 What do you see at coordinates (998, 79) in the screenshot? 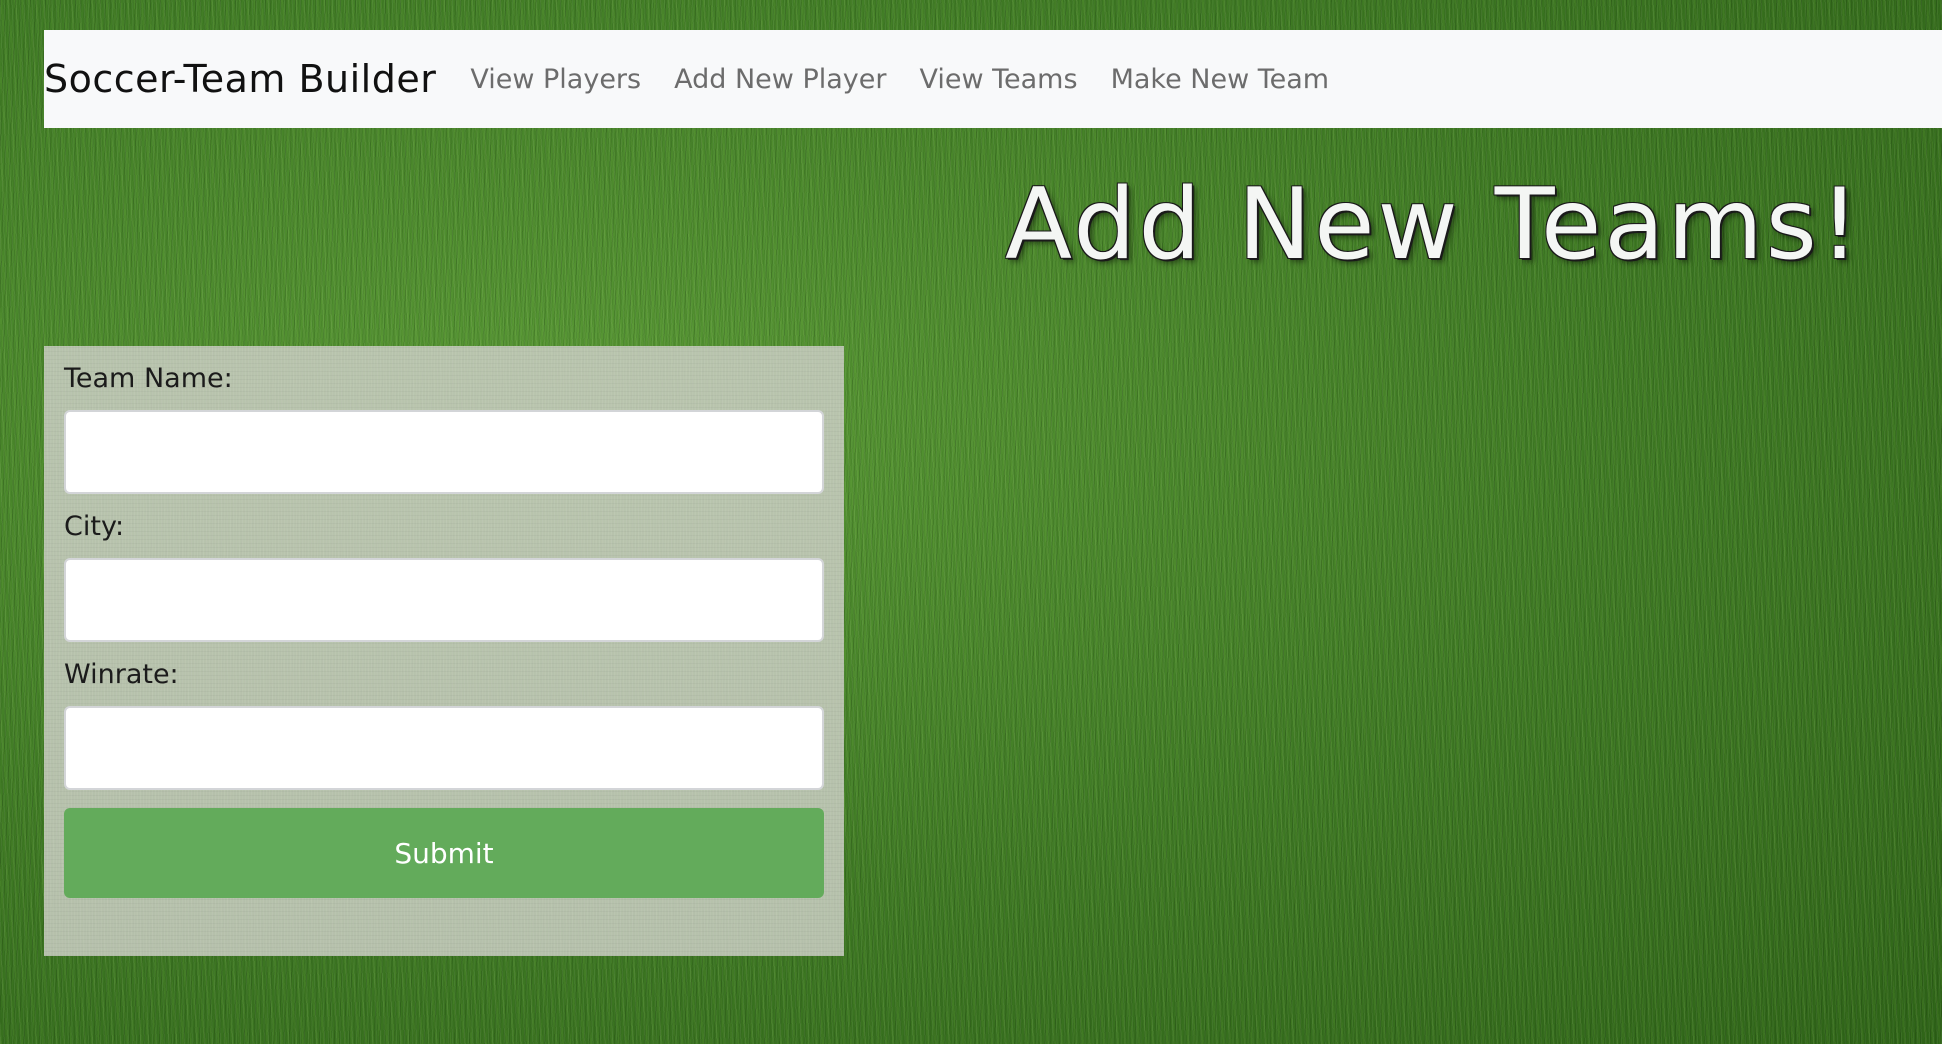
I see `nav-link-view-teams: View Teams` at bounding box center [998, 79].